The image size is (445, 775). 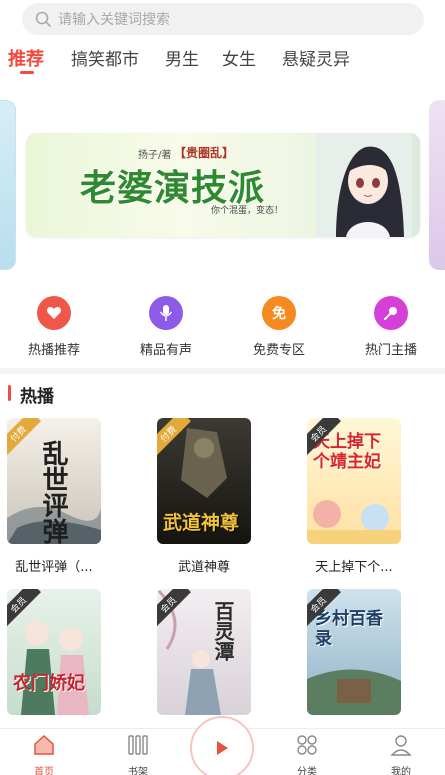 I want to click on anchor-mic-icon, so click(x=391, y=313).